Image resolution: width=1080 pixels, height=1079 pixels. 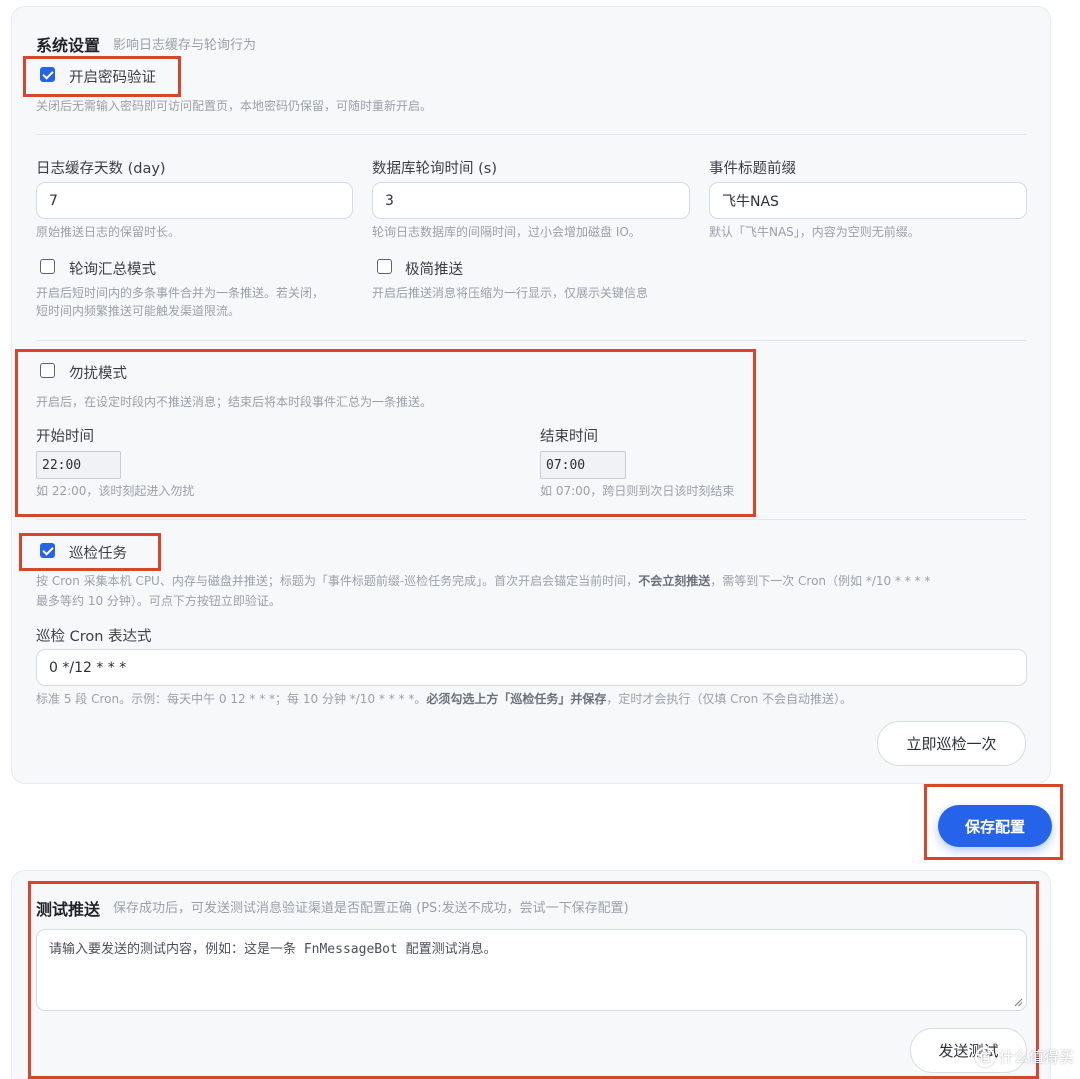 I want to click on test-message-textarea: 请输入要发送的测试内容，例如：这是一条 FnMessageBot 配置测试消息。, so click(x=531, y=970).